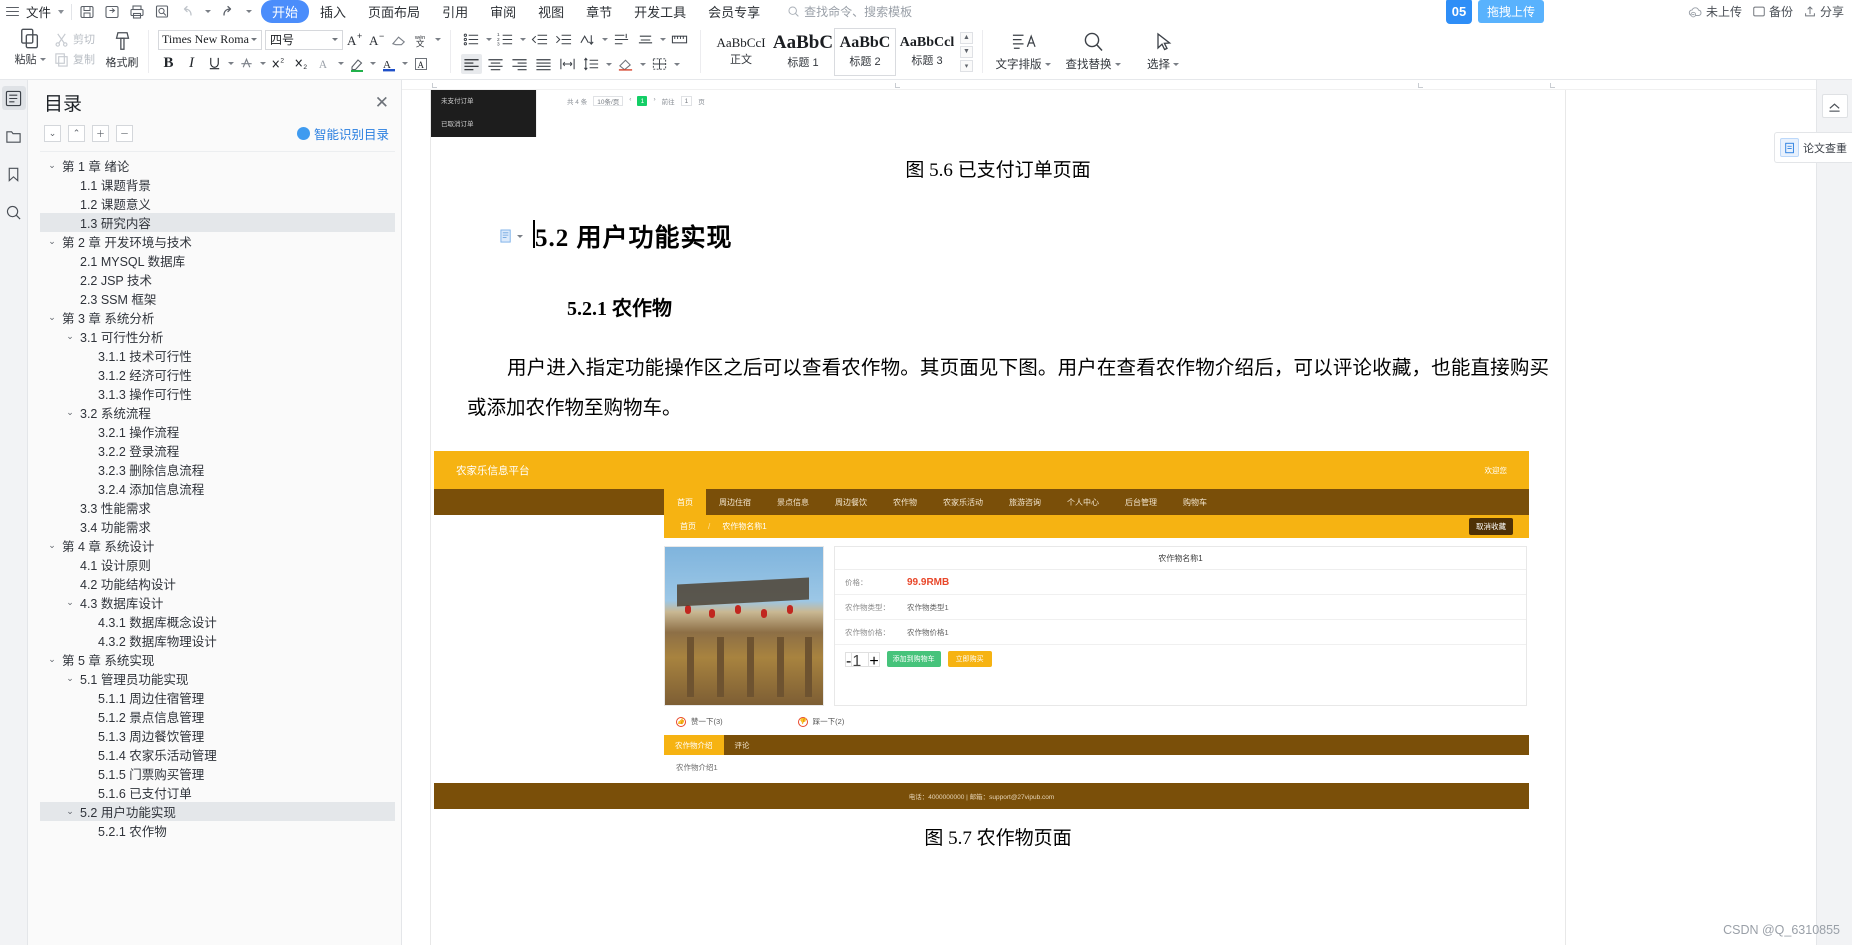 The image size is (1852, 945). What do you see at coordinates (187, 12) in the screenshot?
I see `undo-icon` at bounding box center [187, 12].